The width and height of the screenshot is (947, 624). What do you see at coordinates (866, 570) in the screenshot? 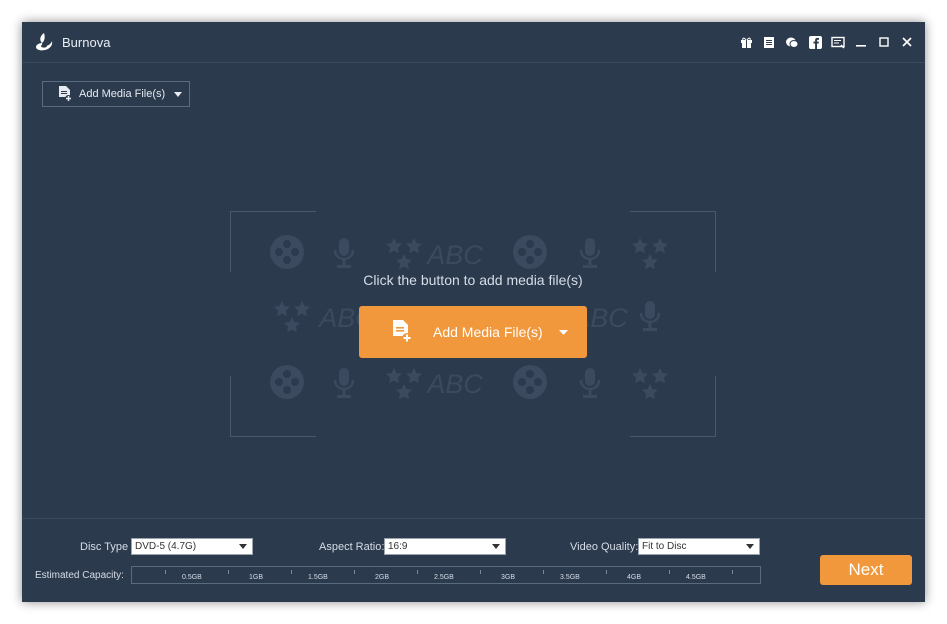
I see `next-button: Next` at bounding box center [866, 570].